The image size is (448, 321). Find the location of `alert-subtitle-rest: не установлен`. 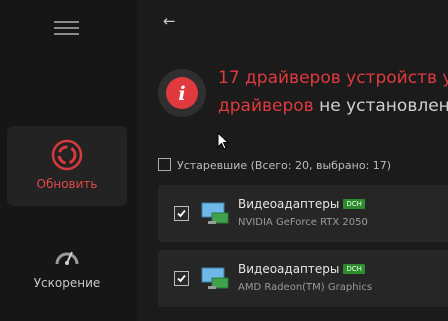

alert-subtitle-rest: не установлен is located at coordinates (380, 106).